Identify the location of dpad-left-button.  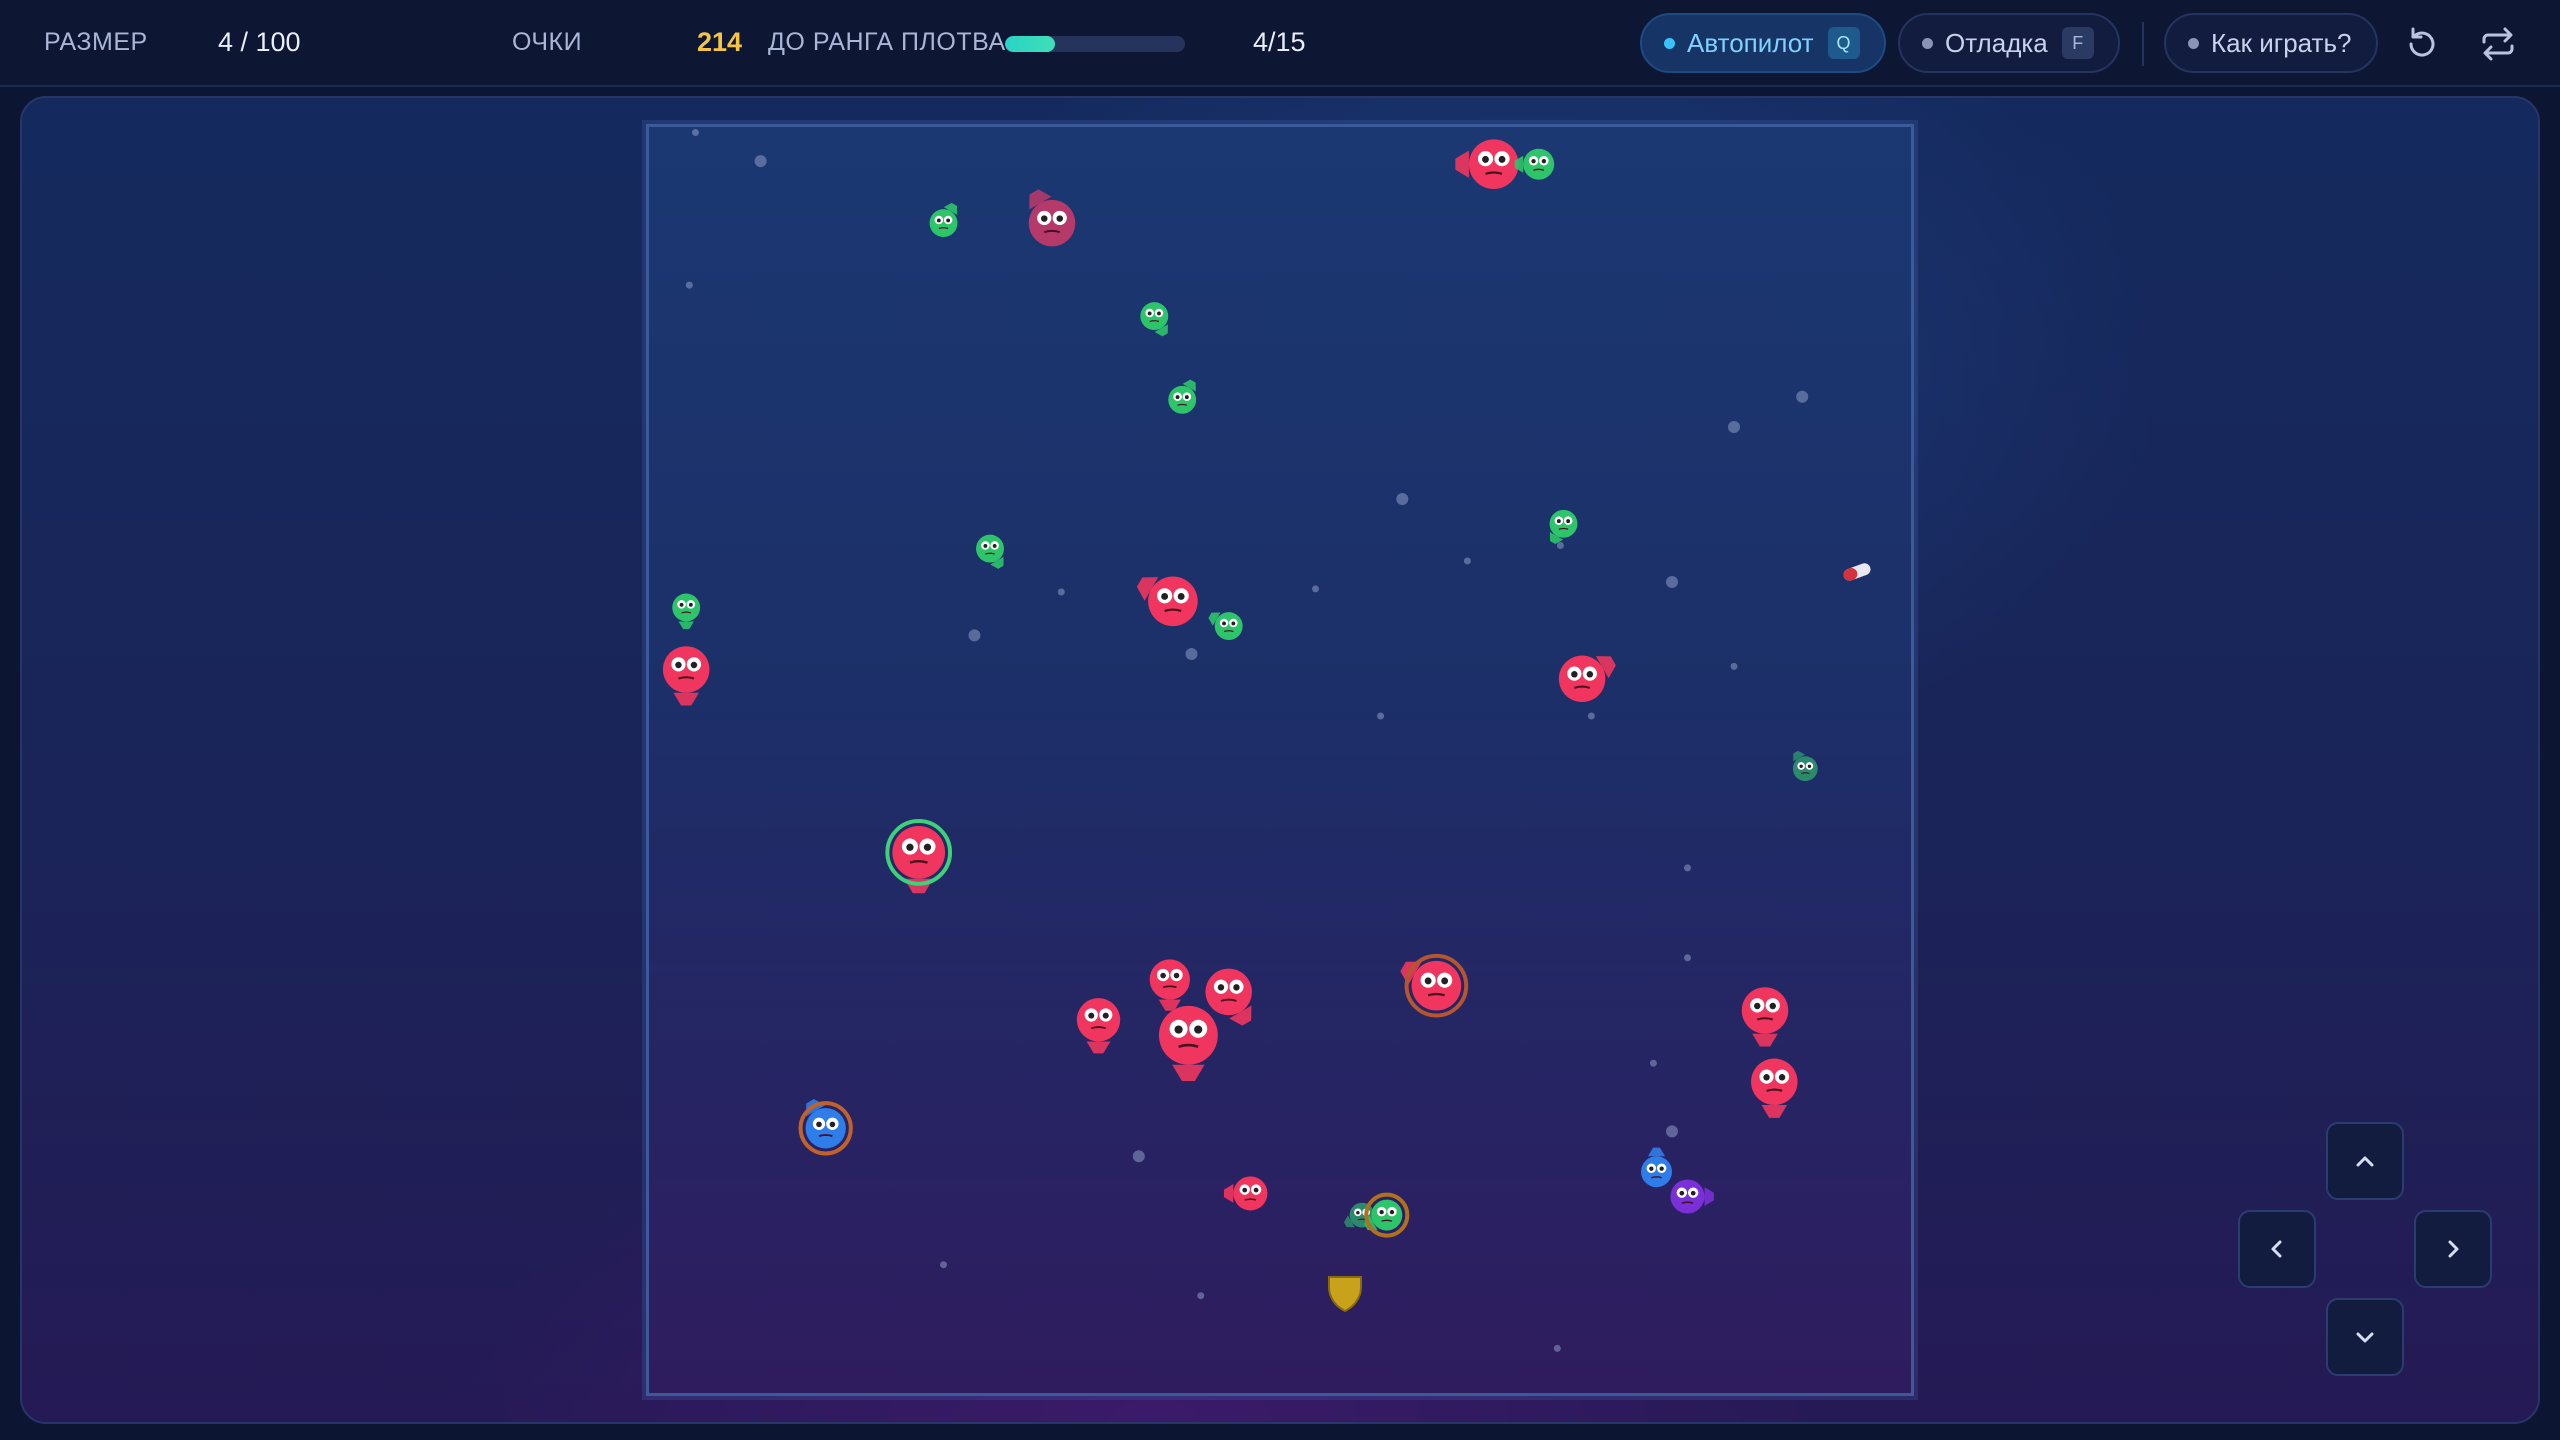
(2277, 1249).